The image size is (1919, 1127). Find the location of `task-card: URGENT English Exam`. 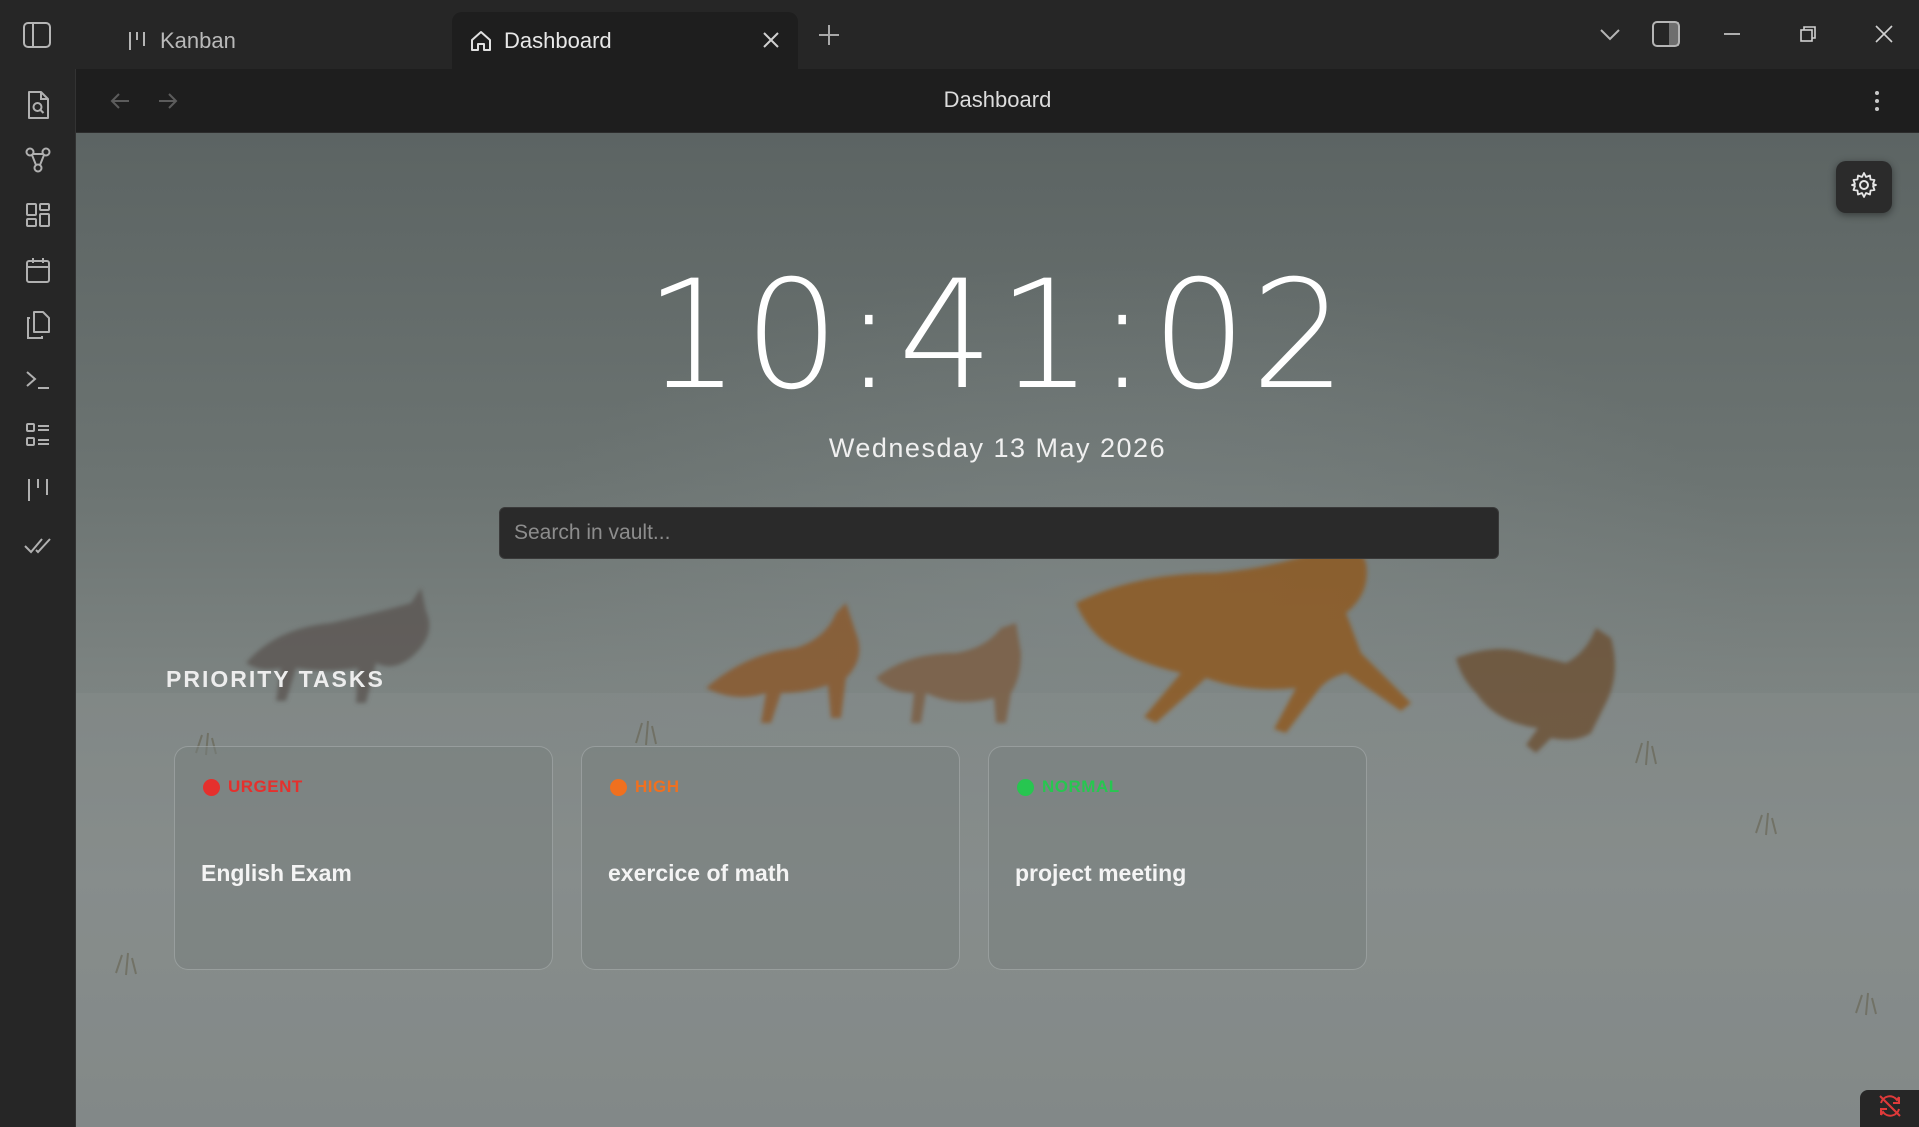

task-card: URGENT English Exam is located at coordinates (363, 858).